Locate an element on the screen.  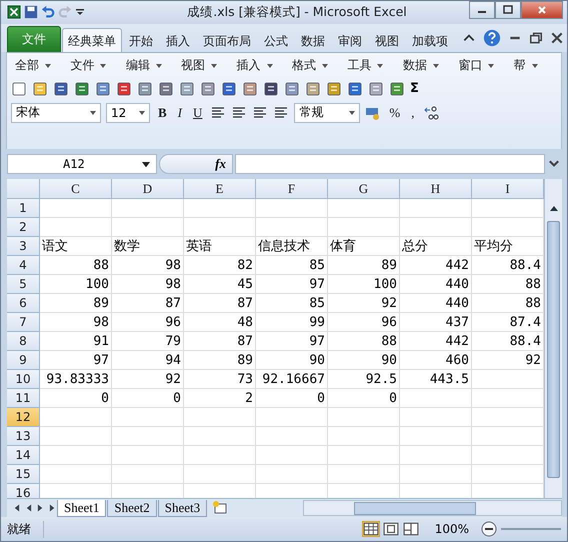
ribbon-tab: 视图 is located at coordinates (387, 40).